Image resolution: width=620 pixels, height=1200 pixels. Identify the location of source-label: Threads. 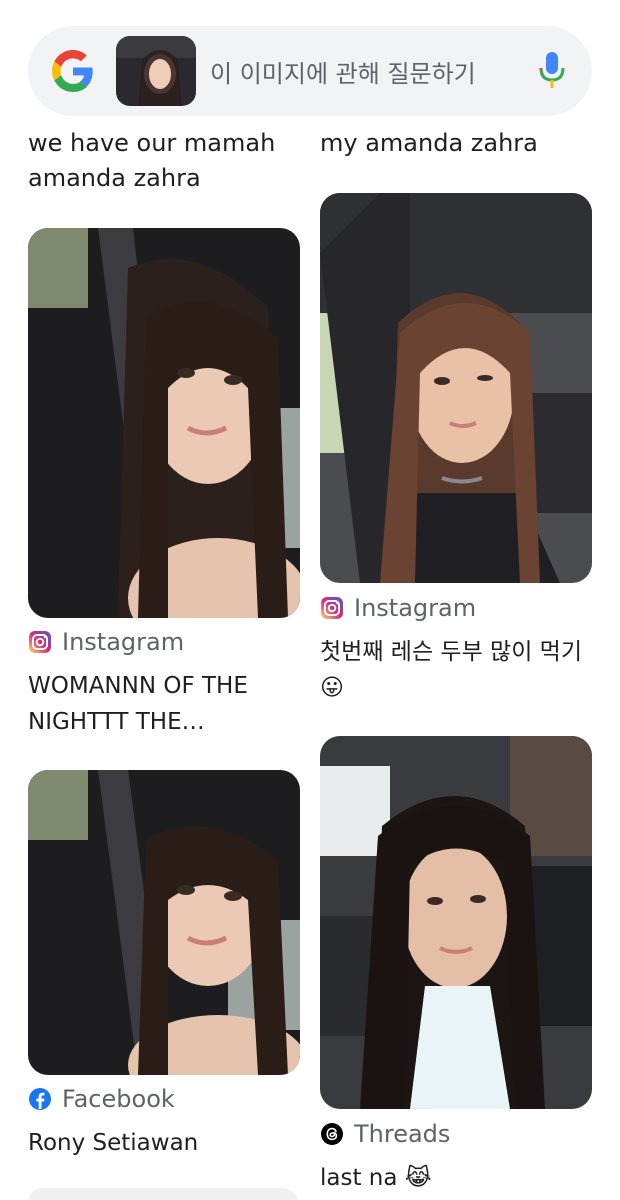
(402, 1134).